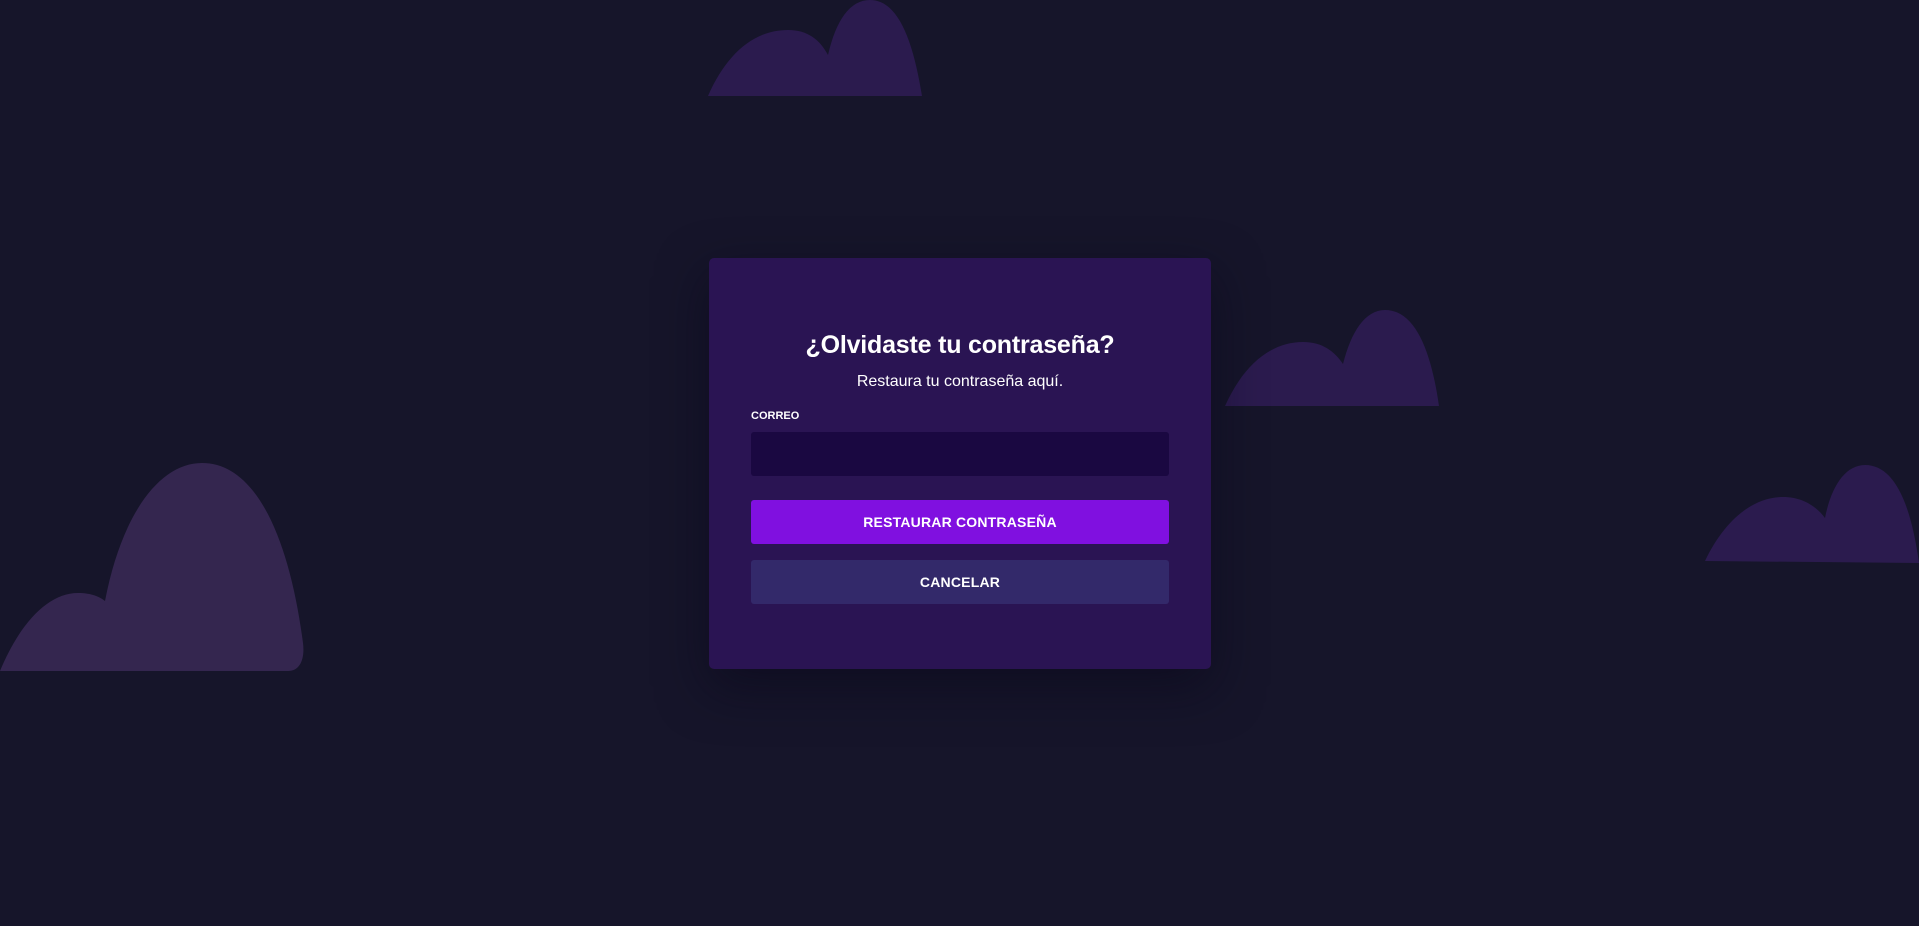  What do you see at coordinates (960, 345) in the screenshot?
I see `page-title: ¿Olvidaste tu contraseña?` at bounding box center [960, 345].